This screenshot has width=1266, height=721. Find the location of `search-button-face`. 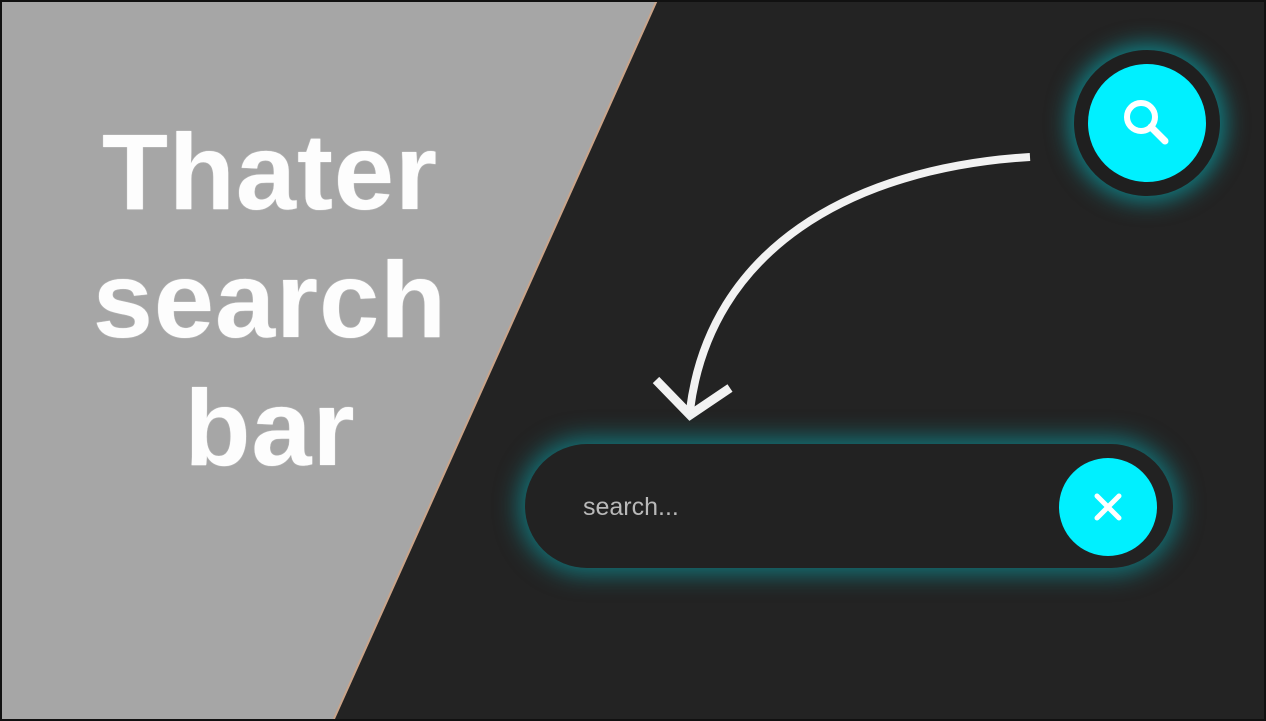

search-button-face is located at coordinates (1147, 123).